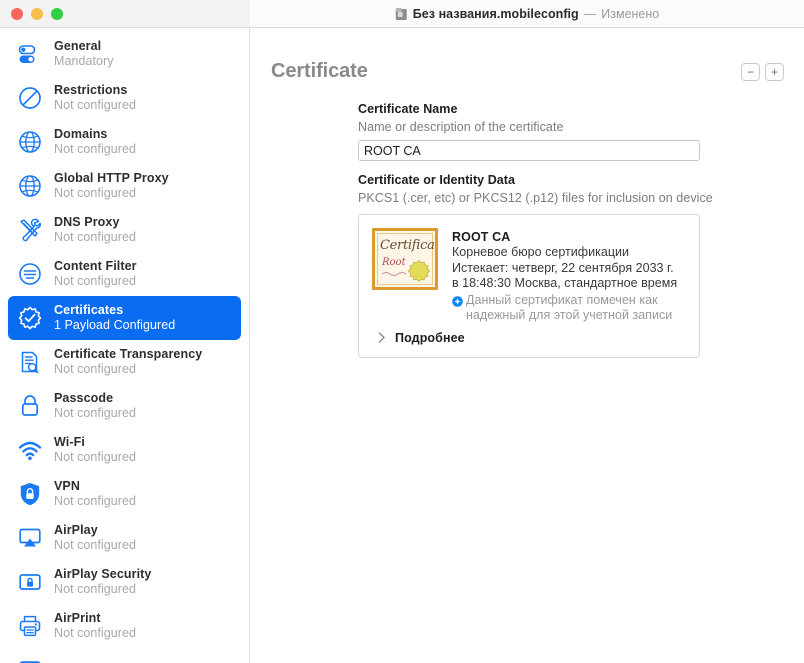  I want to click on chevron-right-icon, so click(381, 337).